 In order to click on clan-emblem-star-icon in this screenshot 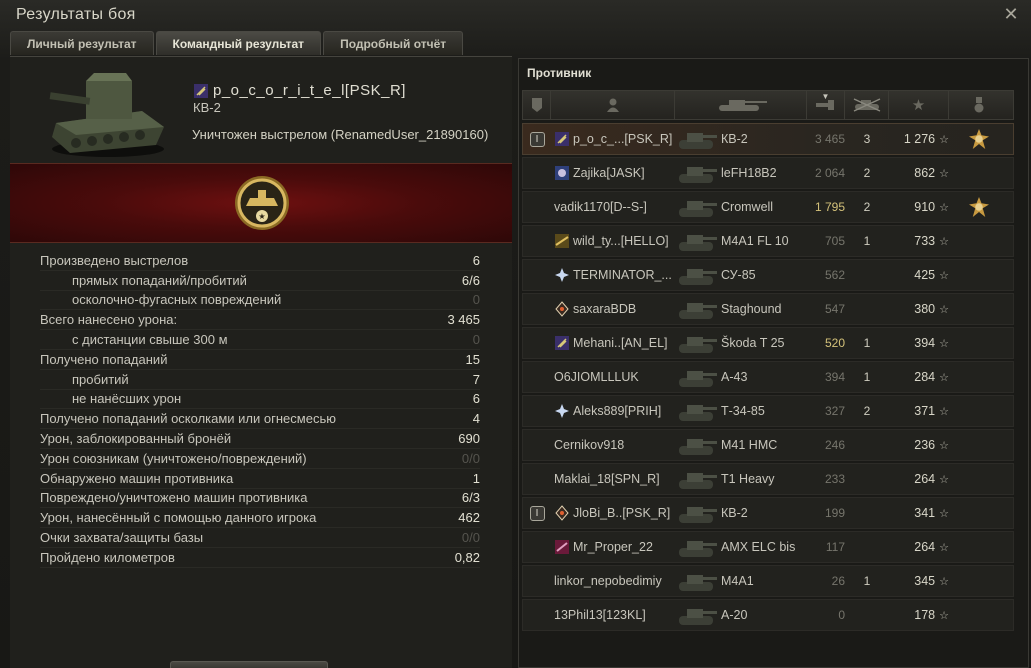, I will do `click(562, 275)`.